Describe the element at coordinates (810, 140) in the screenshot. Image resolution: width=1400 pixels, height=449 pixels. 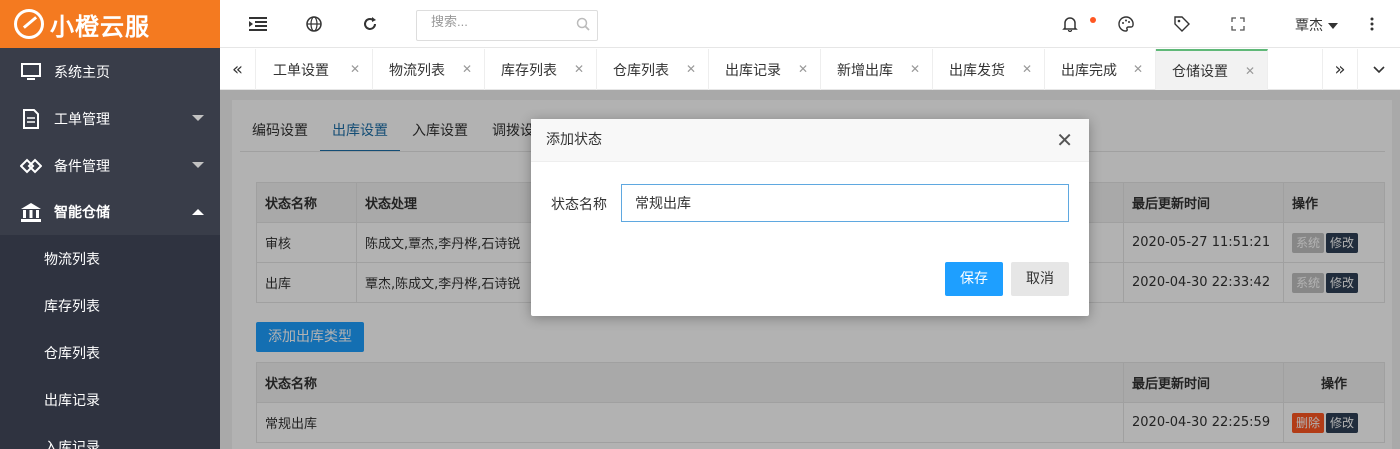
I see `dialog-title: 添加状态` at that location.